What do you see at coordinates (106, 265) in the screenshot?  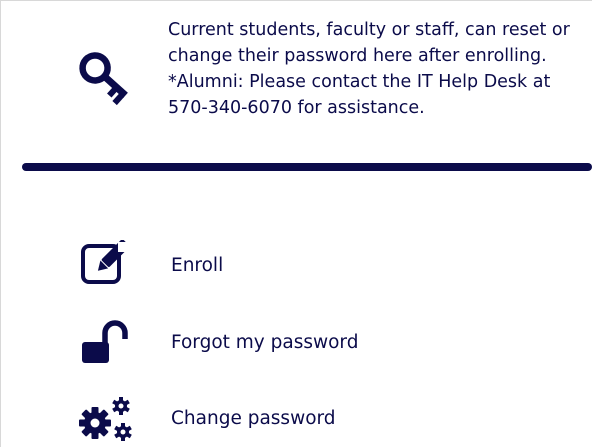 I see `edit-icon` at bounding box center [106, 265].